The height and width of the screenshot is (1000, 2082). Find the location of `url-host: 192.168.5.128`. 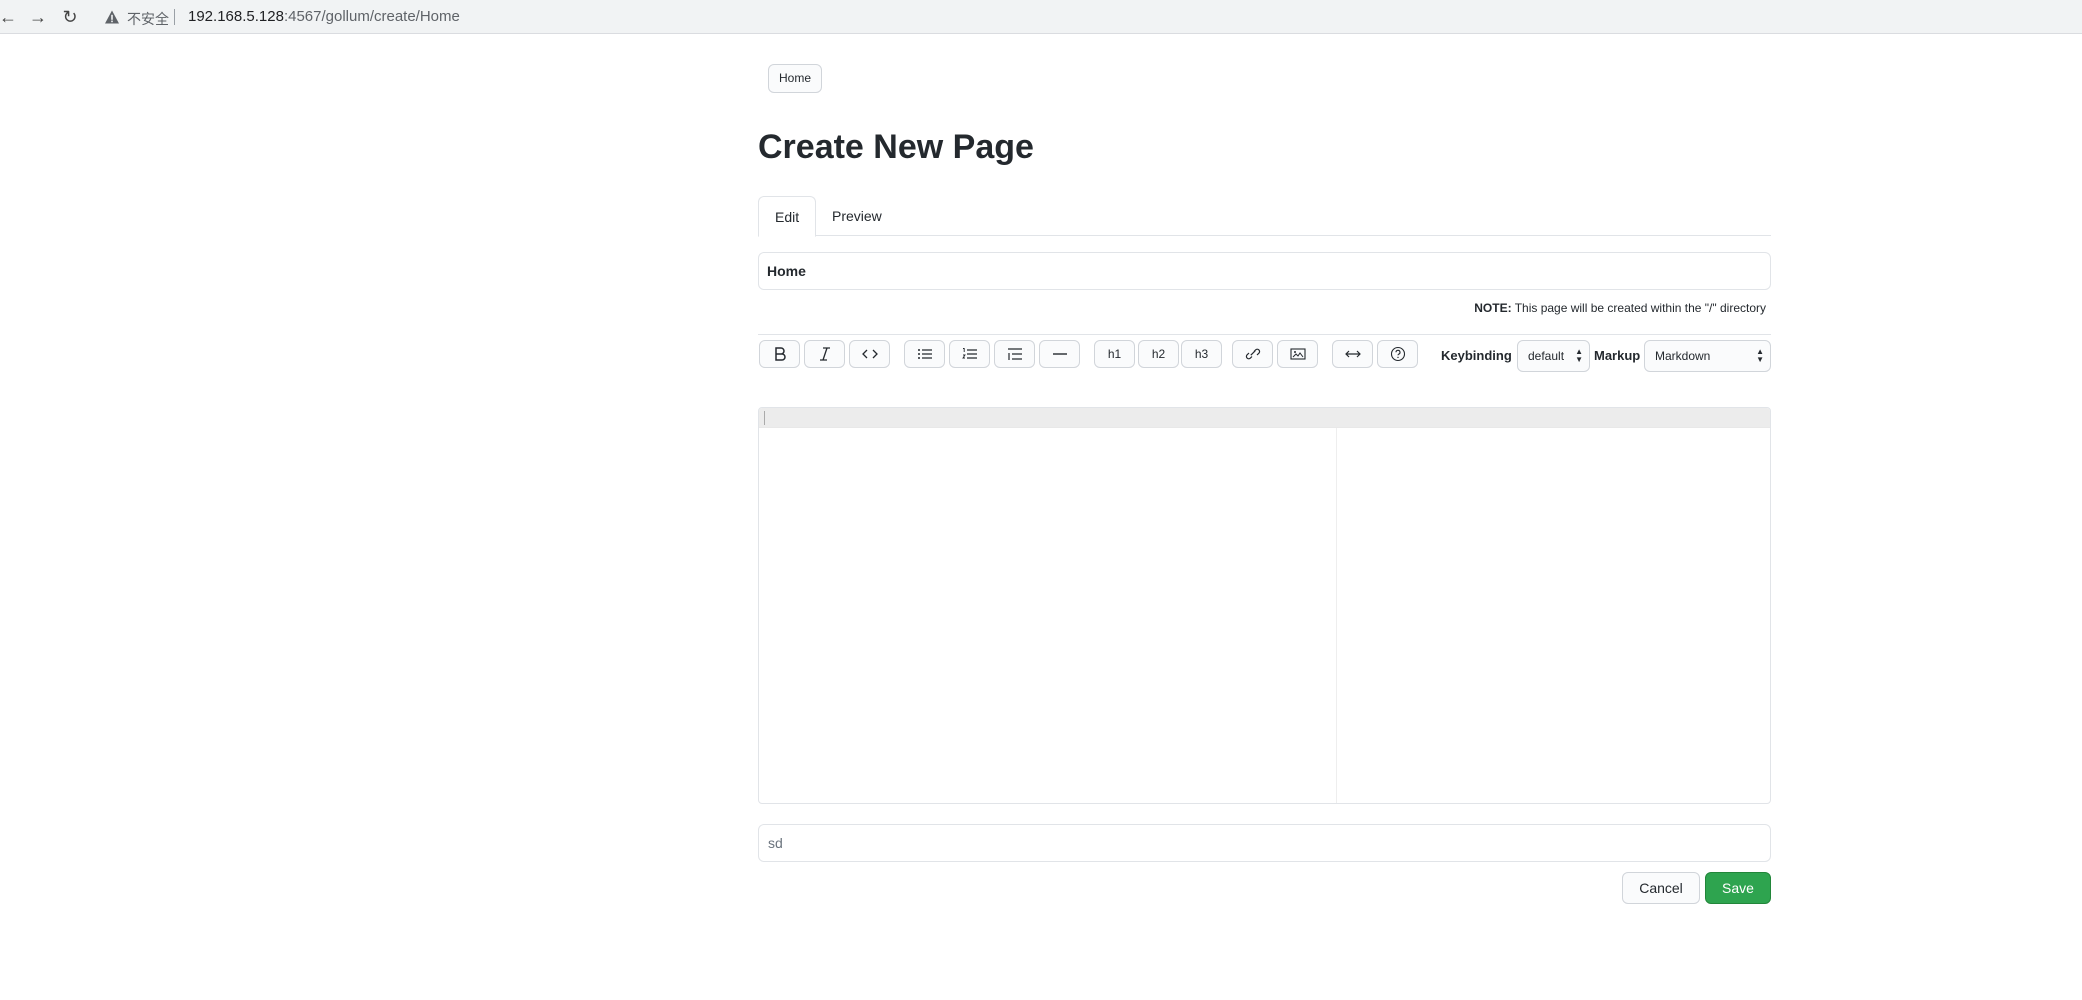

url-host: 192.168.5.128 is located at coordinates (236, 16).